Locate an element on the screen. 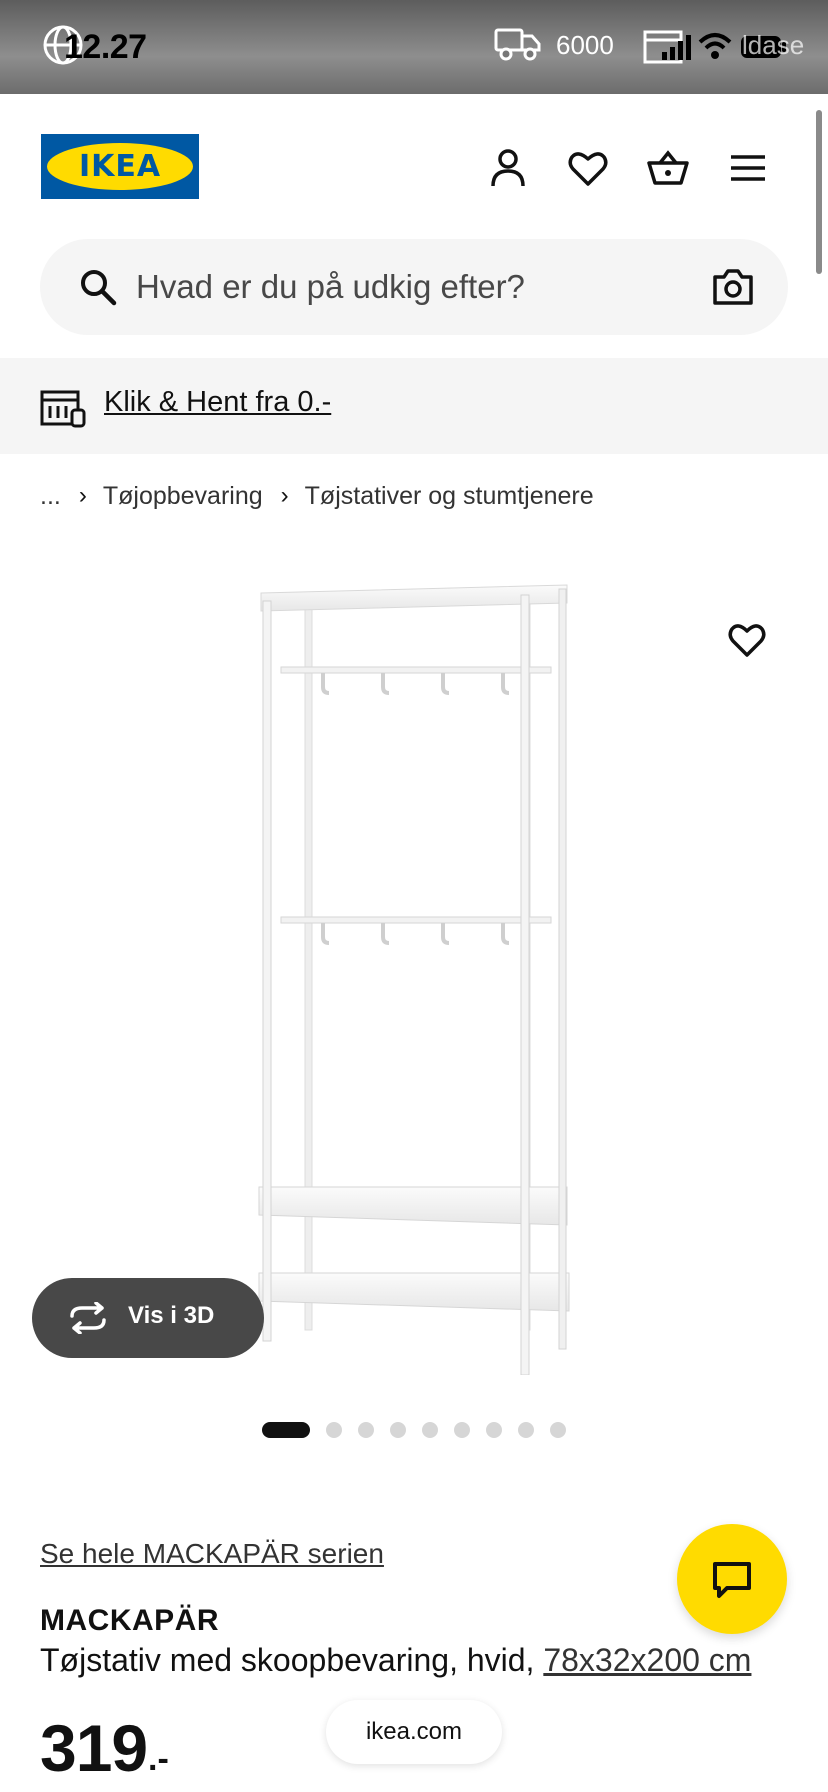 The image size is (828, 1792). store-pickup-icon is located at coordinates (63, 409).